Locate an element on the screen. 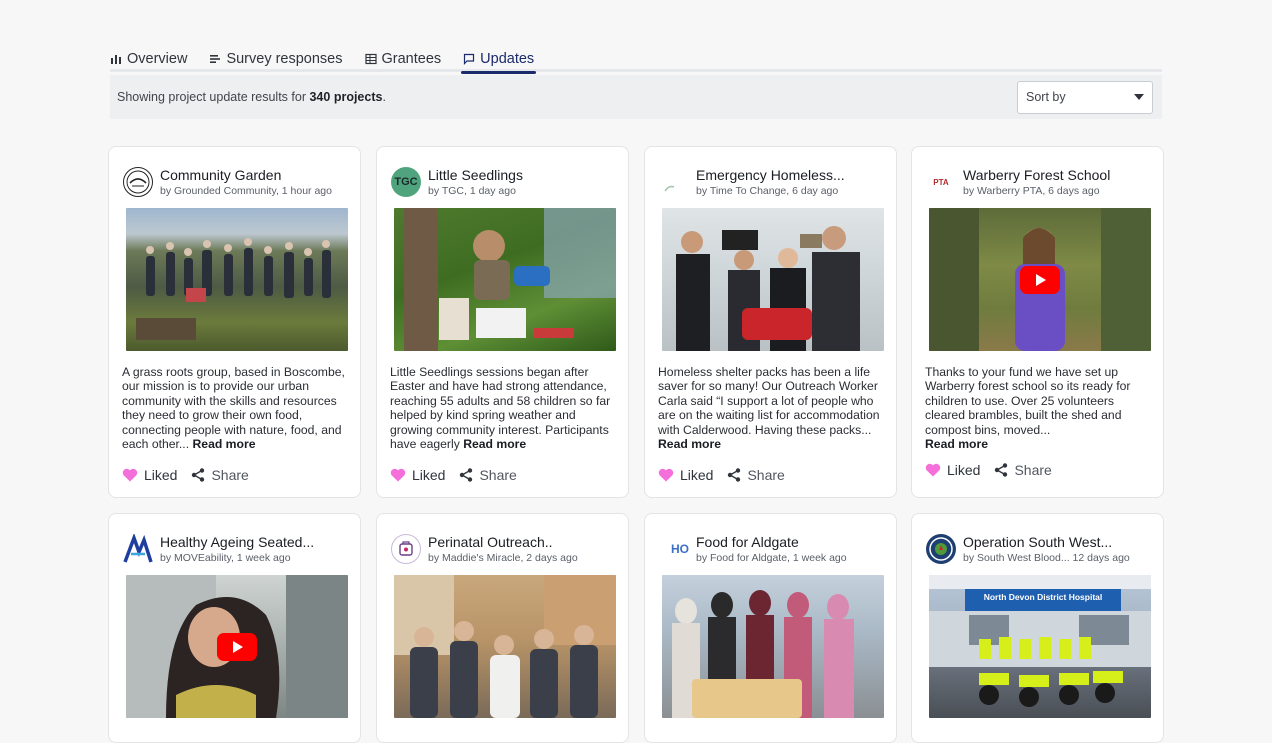 Image resolution: width=1272 pixels, height=743 pixels. tab-grantees: Grantees is located at coordinates (403, 59).